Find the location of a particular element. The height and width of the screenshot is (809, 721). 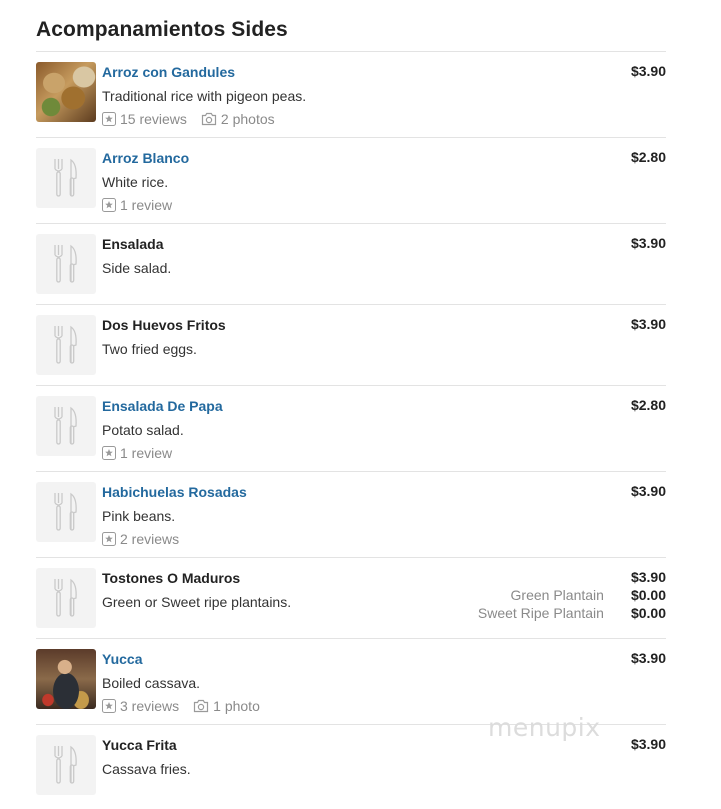

item-name: Tostones O Maduros is located at coordinates (171, 578).